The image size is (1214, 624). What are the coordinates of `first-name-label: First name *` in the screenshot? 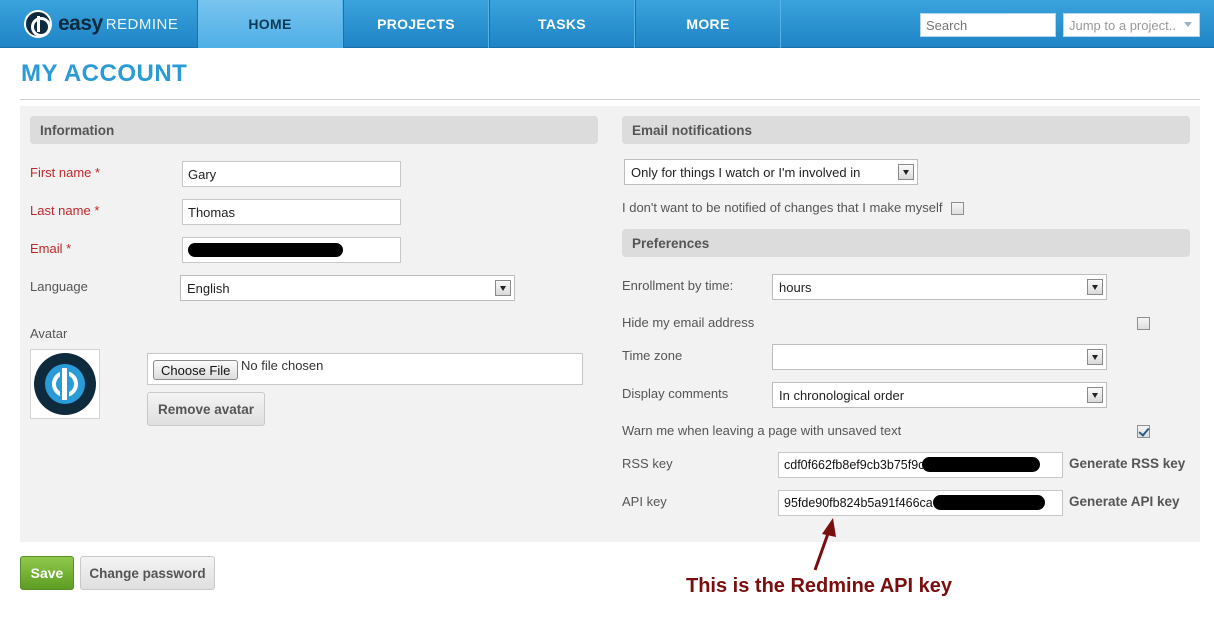 It's located at (65, 172).